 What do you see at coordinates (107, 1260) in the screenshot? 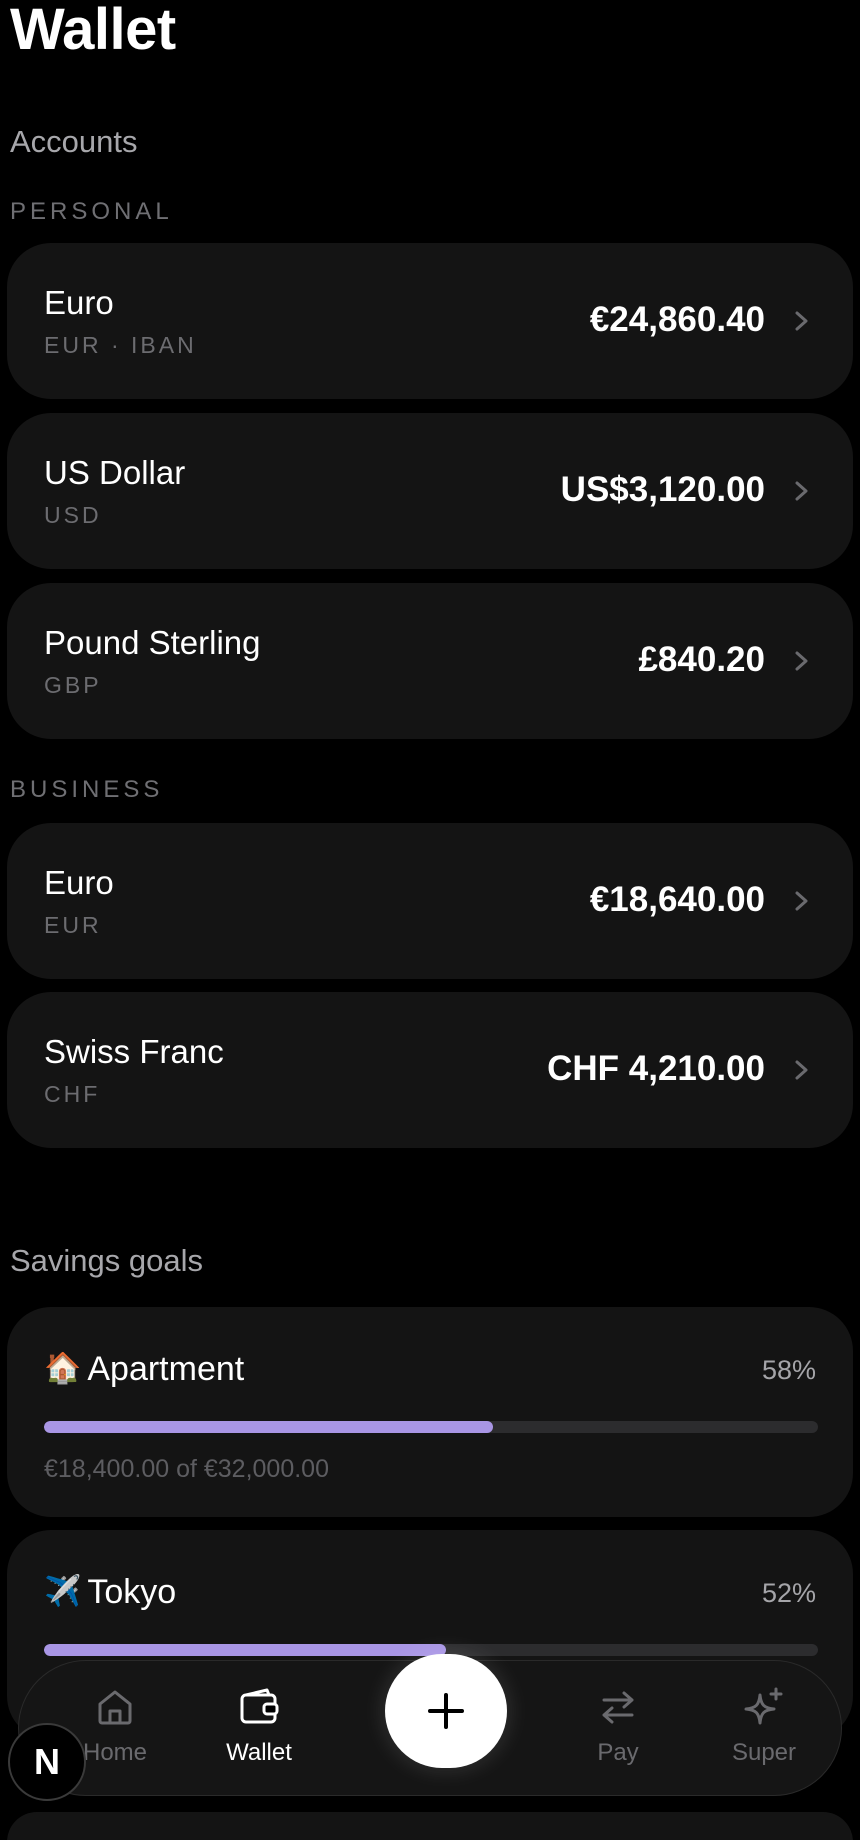
I see `savings-section-title: Savings goals` at bounding box center [107, 1260].